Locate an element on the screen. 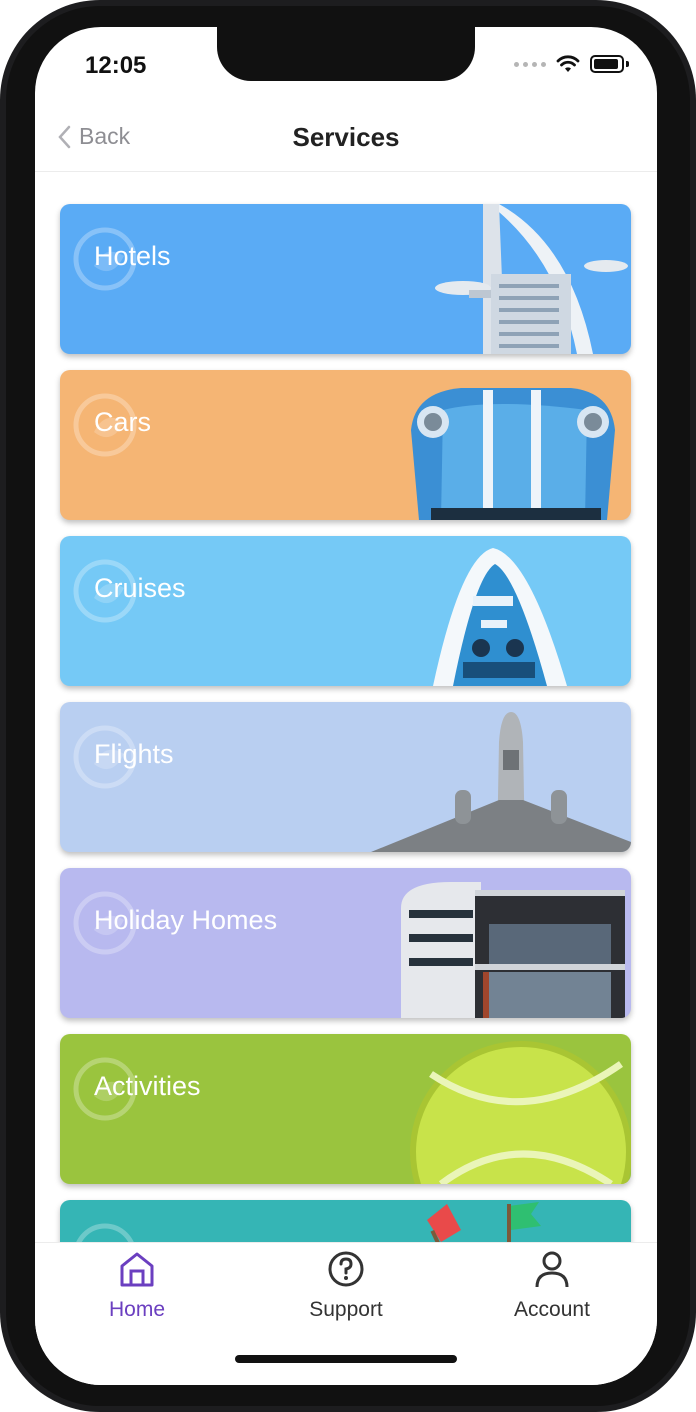  hotel-tower-image is located at coordinates (531, 279).